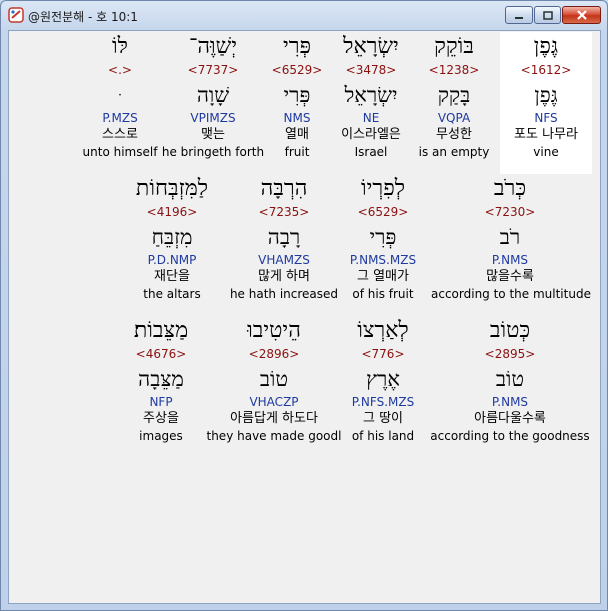  Describe the element at coordinates (161, 354) in the screenshot. I see `strong-number: <4676>` at that location.